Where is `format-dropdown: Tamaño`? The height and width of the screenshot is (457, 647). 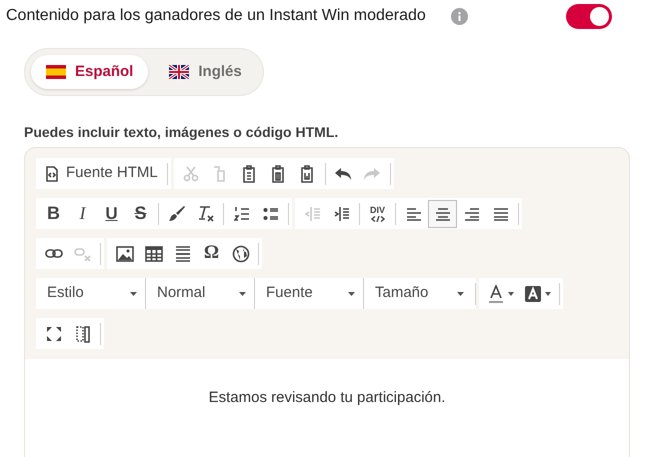
format-dropdown: Tamaño is located at coordinates (417, 293).